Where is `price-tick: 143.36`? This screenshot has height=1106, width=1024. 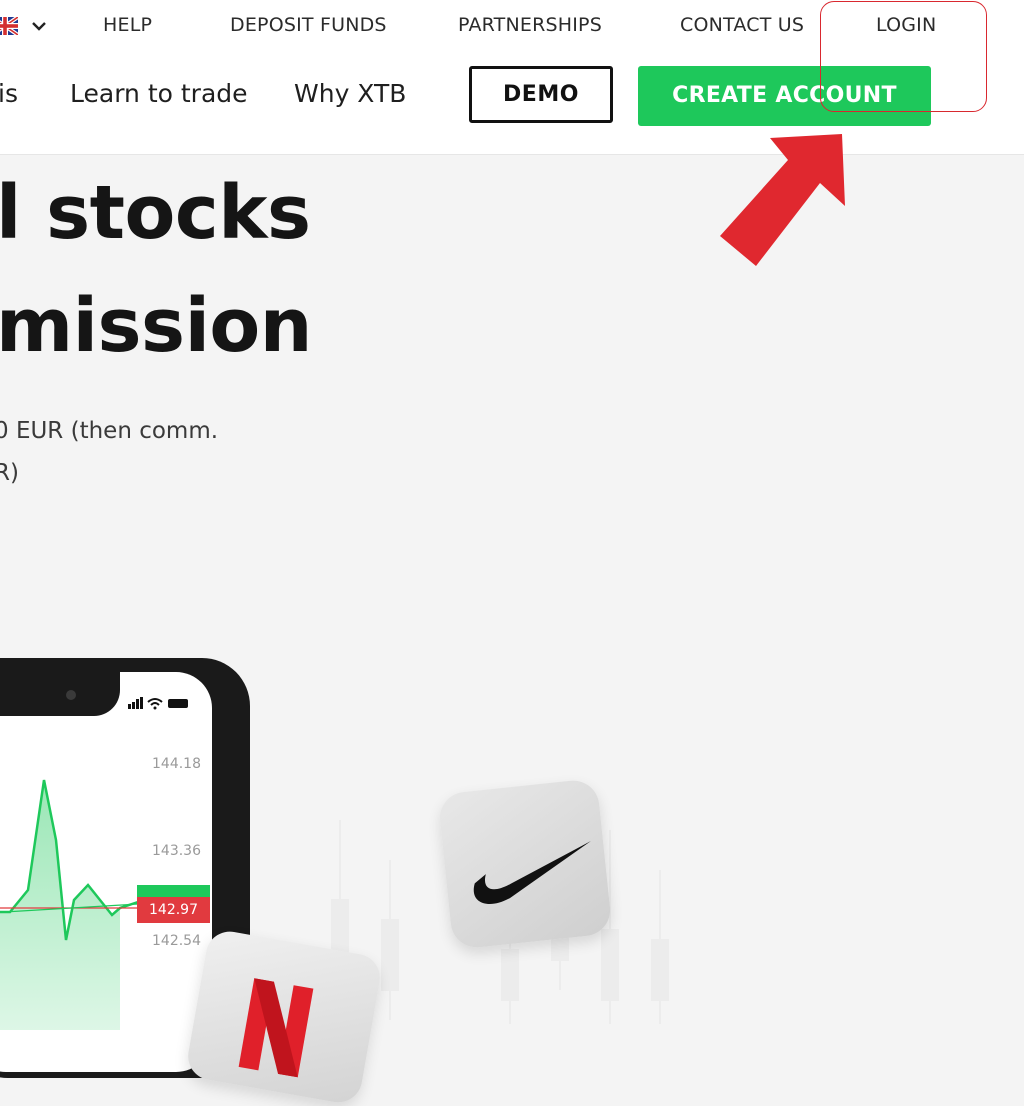
price-tick: 143.36 is located at coordinates (176, 851).